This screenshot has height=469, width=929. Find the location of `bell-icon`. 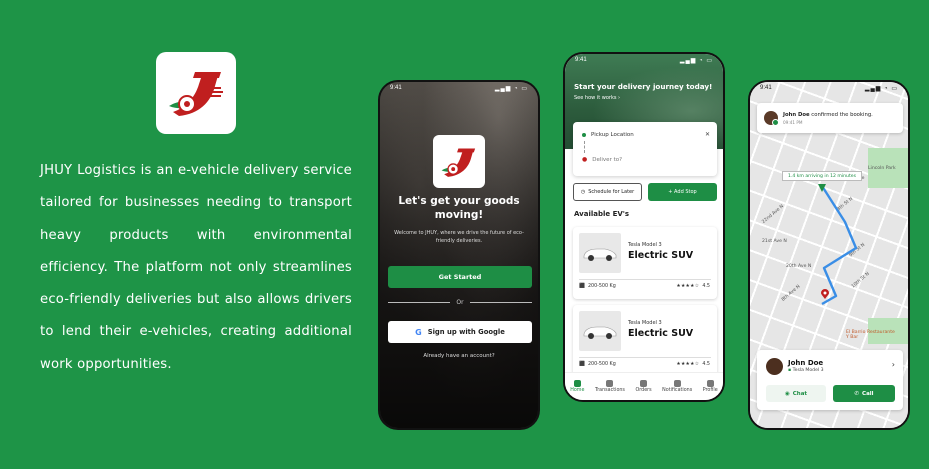

bell-icon is located at coordinates (677, 383).